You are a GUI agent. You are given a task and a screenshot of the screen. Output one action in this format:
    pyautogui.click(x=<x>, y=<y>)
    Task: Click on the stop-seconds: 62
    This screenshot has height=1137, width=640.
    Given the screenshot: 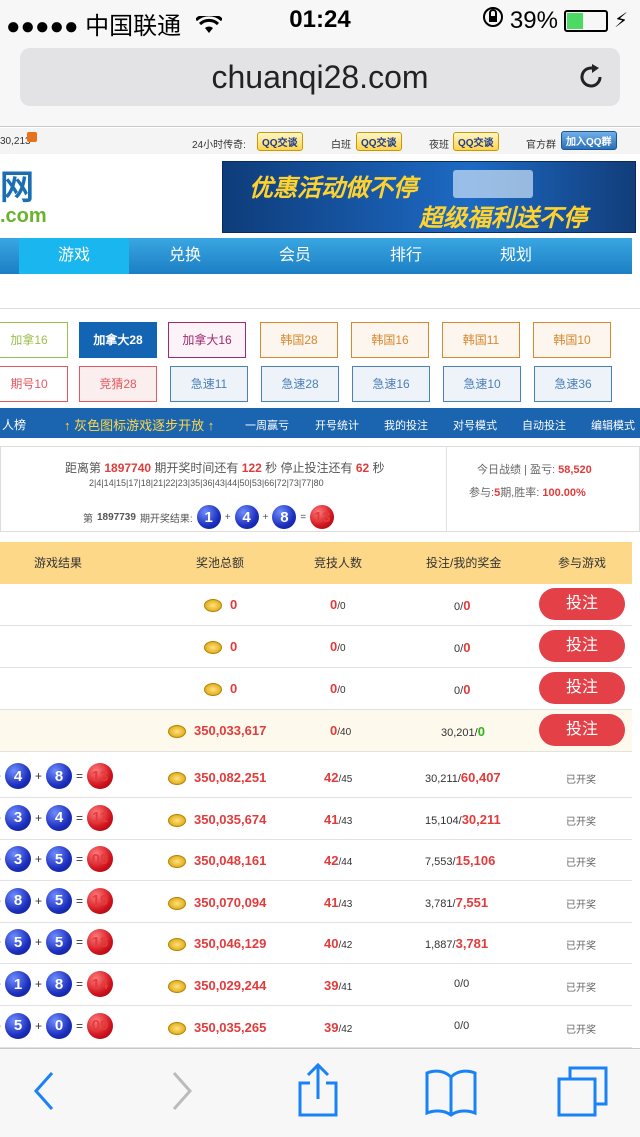 What is the action you would take?
    pyautogui.click(x=362, y=468)
    